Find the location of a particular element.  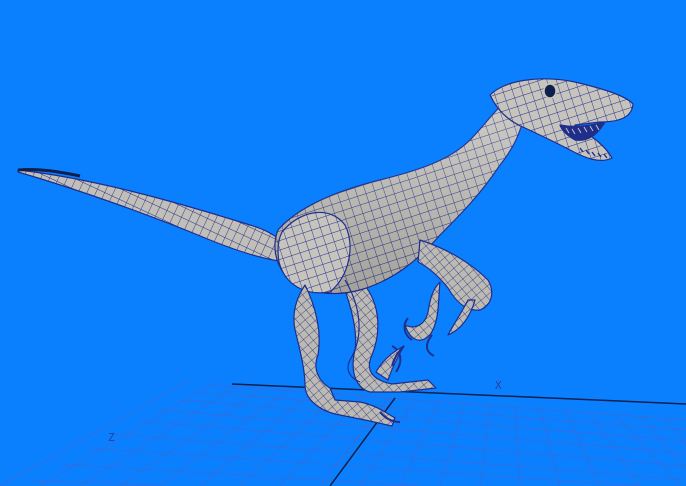

raptor-tail is located at coordinates (155, 216).